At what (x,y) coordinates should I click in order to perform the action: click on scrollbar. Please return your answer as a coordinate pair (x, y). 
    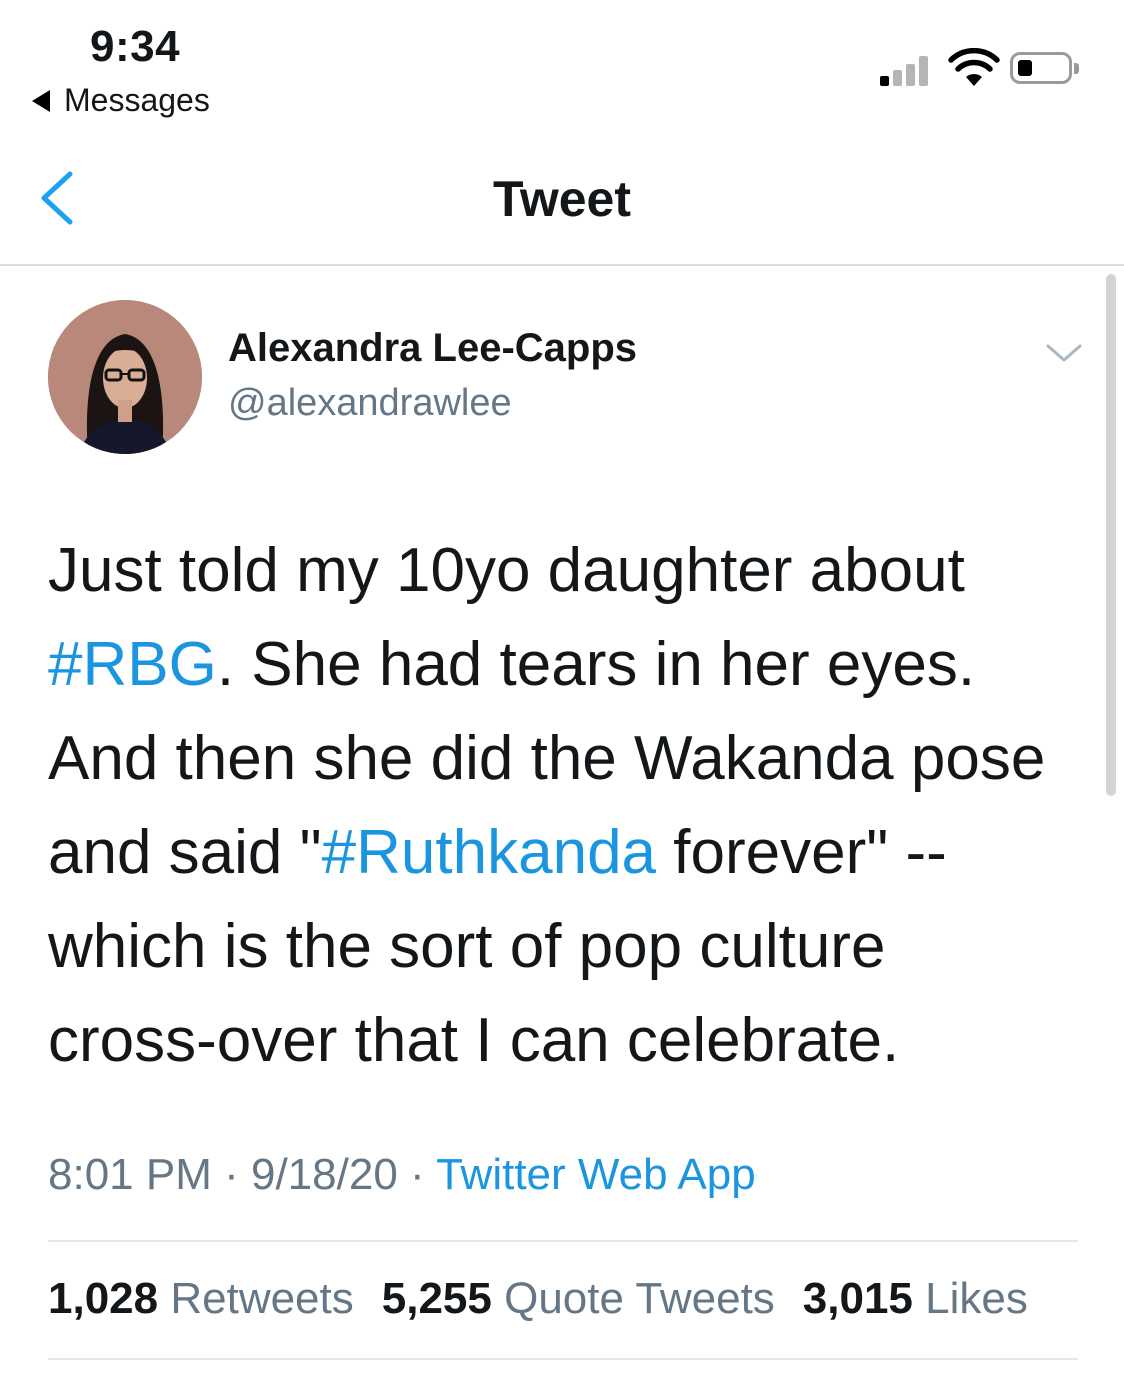
    Looking at the image, I should click on (1111, 535).